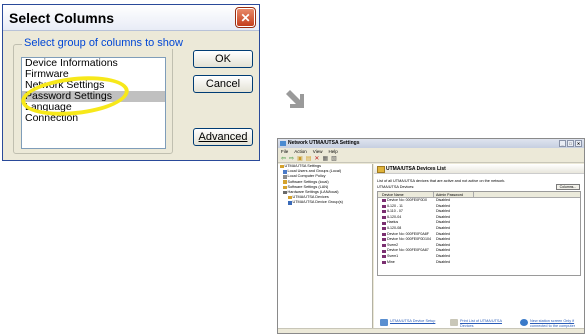 The height and width of the screenshot is (335, 586). I want to click on ok-button: OK, so click(223, 59).